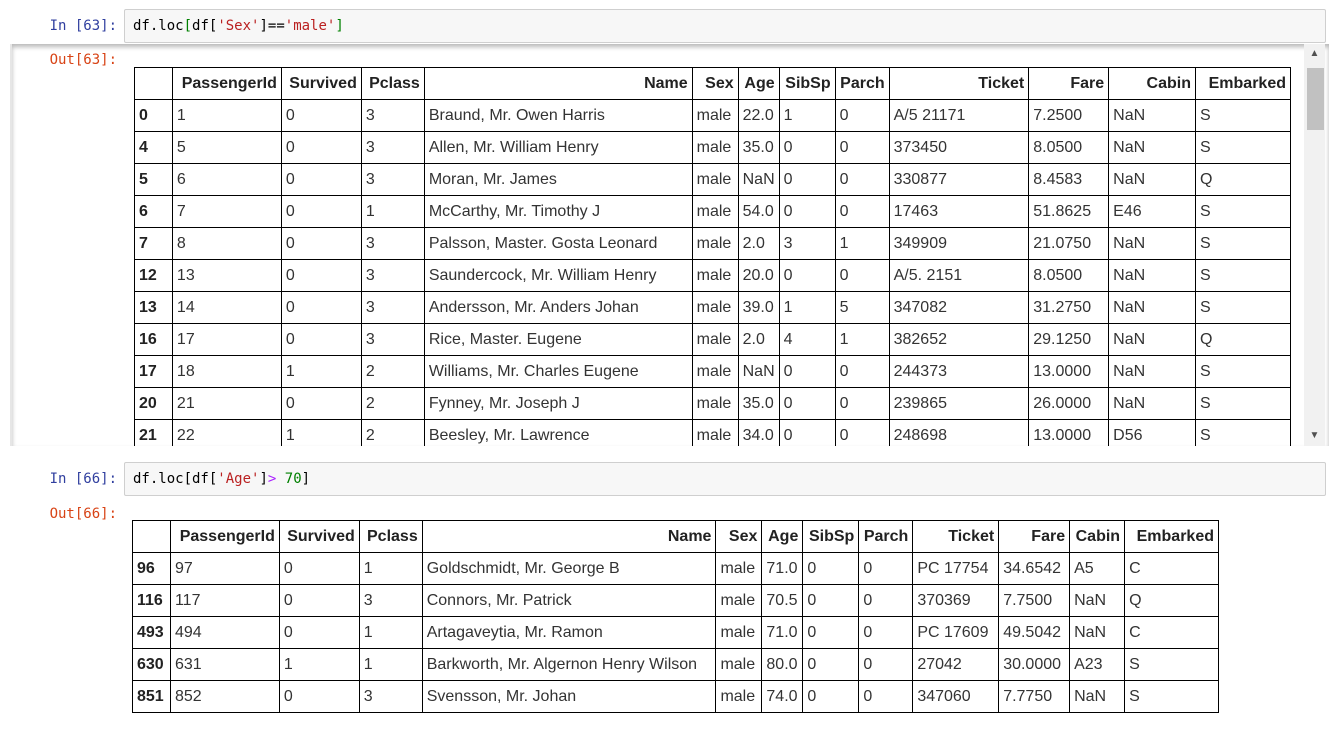  What do you see at coordinates (725, 479) in the screenshot?
I see `code-input-cell: df.loc[df['Age']> 70]` at bounding box center [725, 479].